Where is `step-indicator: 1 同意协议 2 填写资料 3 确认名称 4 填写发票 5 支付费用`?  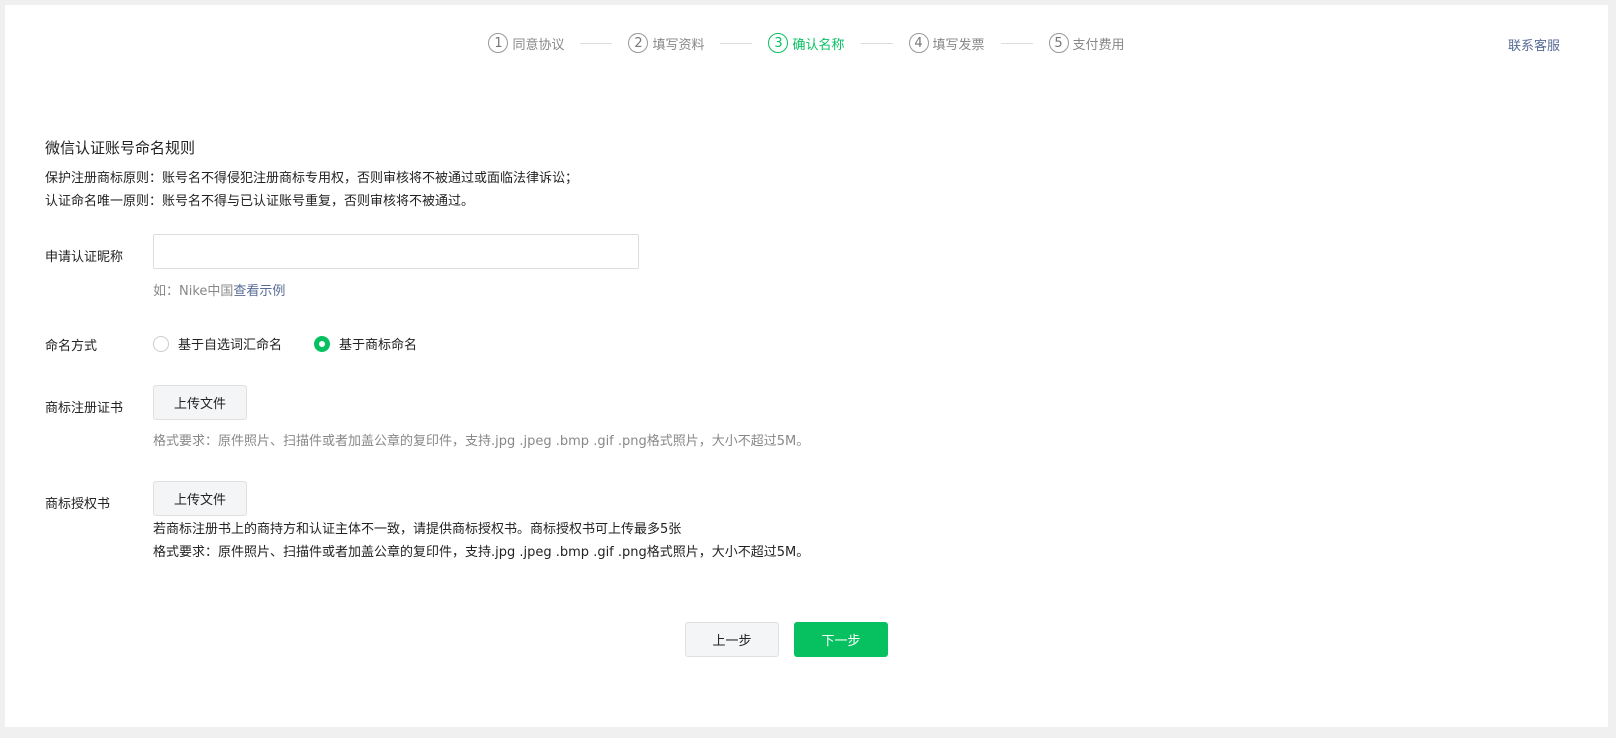
step-indicator: 1 同意协议 2 填写资料 3 确认名称 4 填写发票 5 支付费用 is located at coordinates (806, 43).